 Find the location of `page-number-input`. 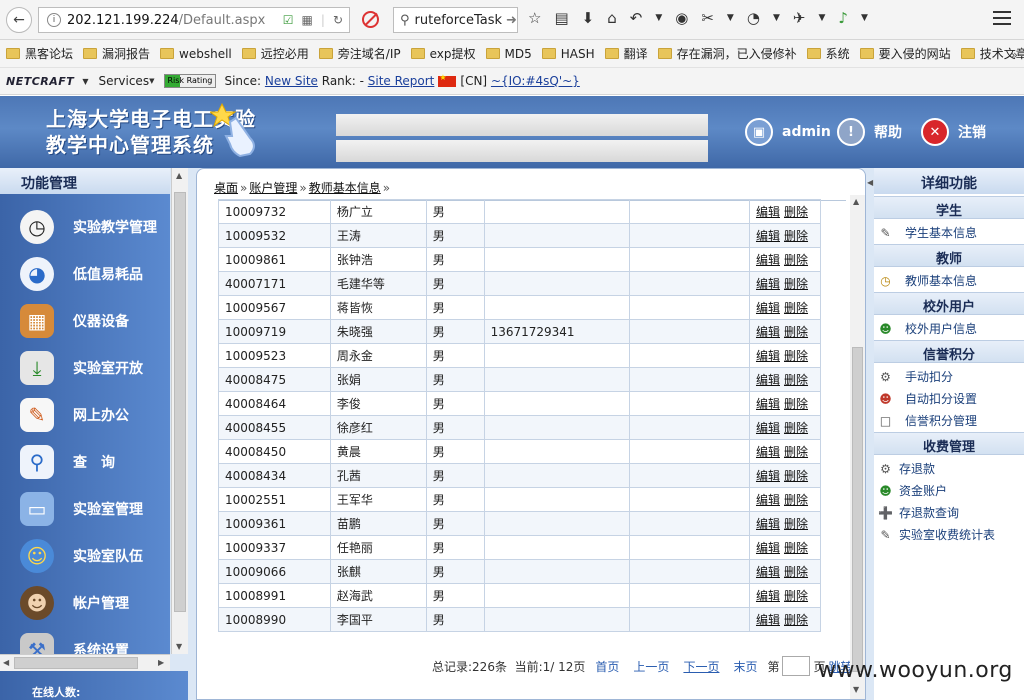

page-number-input is located at coordinates (796, 666).